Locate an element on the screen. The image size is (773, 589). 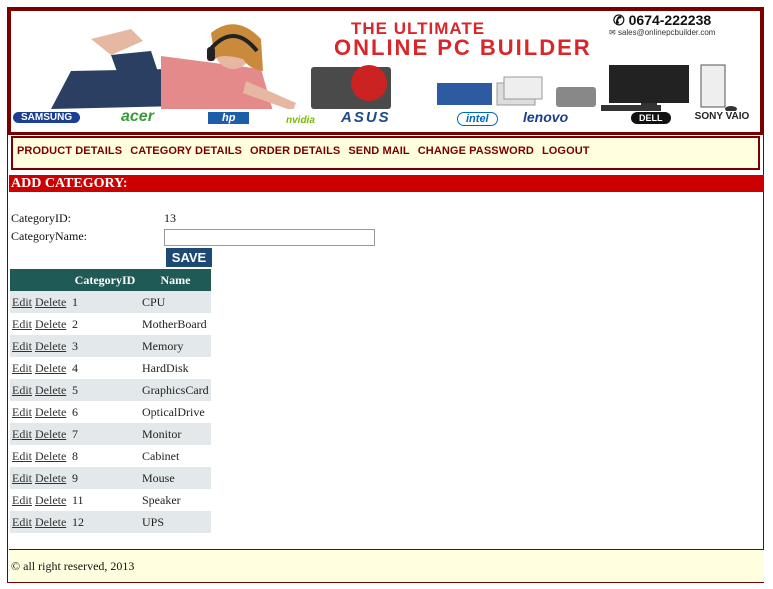
table-row: Edit Delete 9 Mouse is located at coordinates (110, 478).